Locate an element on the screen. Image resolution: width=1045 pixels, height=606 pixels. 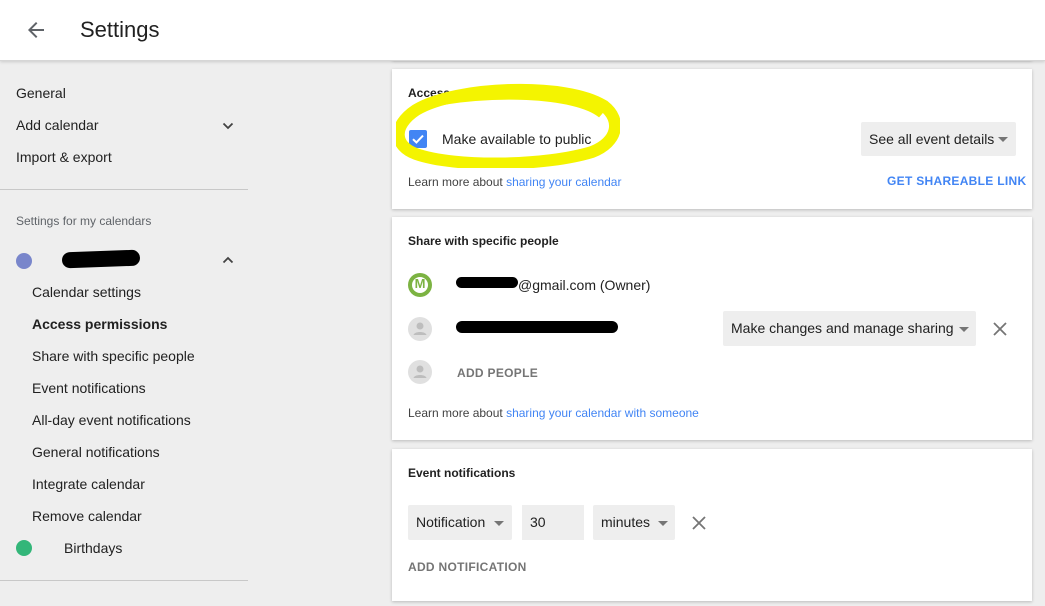
chevron-down-icon is located at coordinates (228, 126).